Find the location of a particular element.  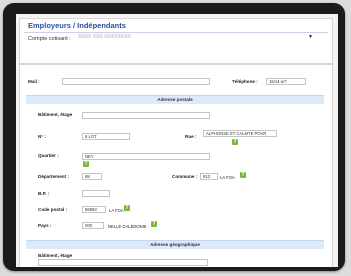

pays-input: 000 is located at coordinates (93, 225).